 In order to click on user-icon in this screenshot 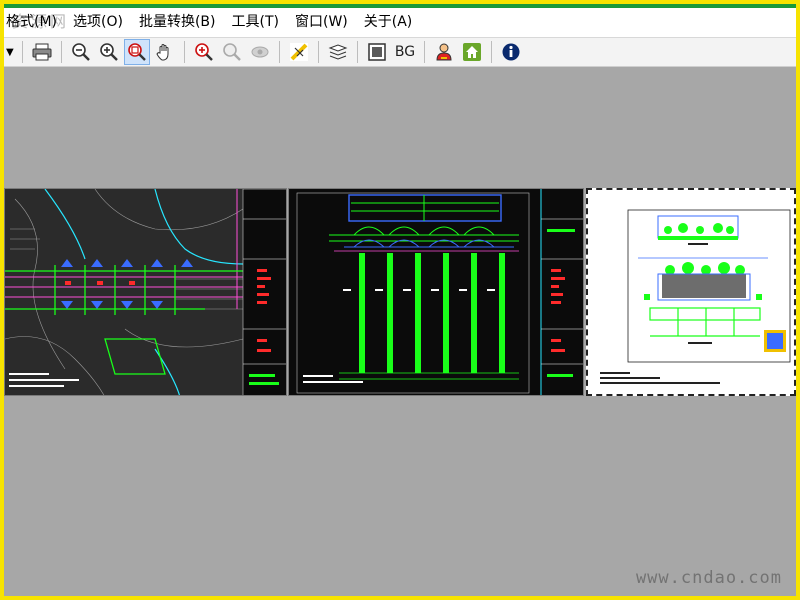, I will do `click(444, 52)`.